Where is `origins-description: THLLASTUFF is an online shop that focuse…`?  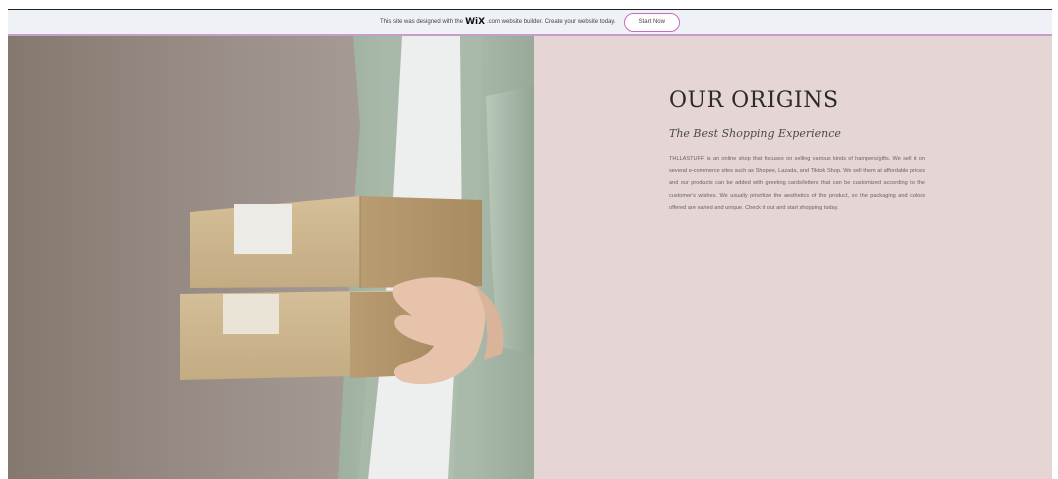 origins-description: THLLASTUFF is an online shop that focuse… is located at coordinates (797, 183).